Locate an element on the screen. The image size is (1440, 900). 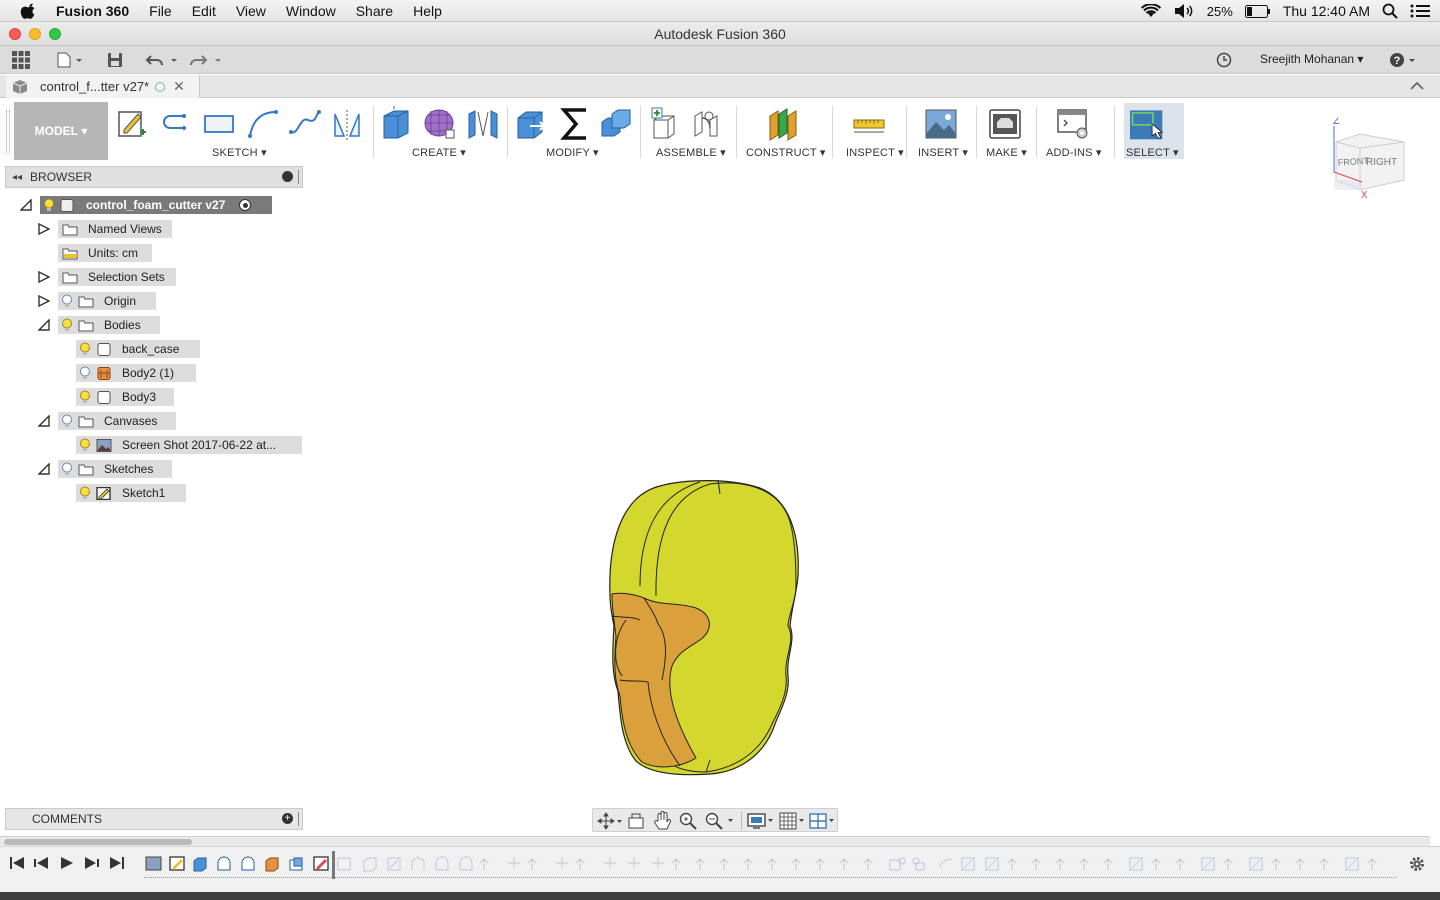
undo-button is located at coordinates (162, 60).